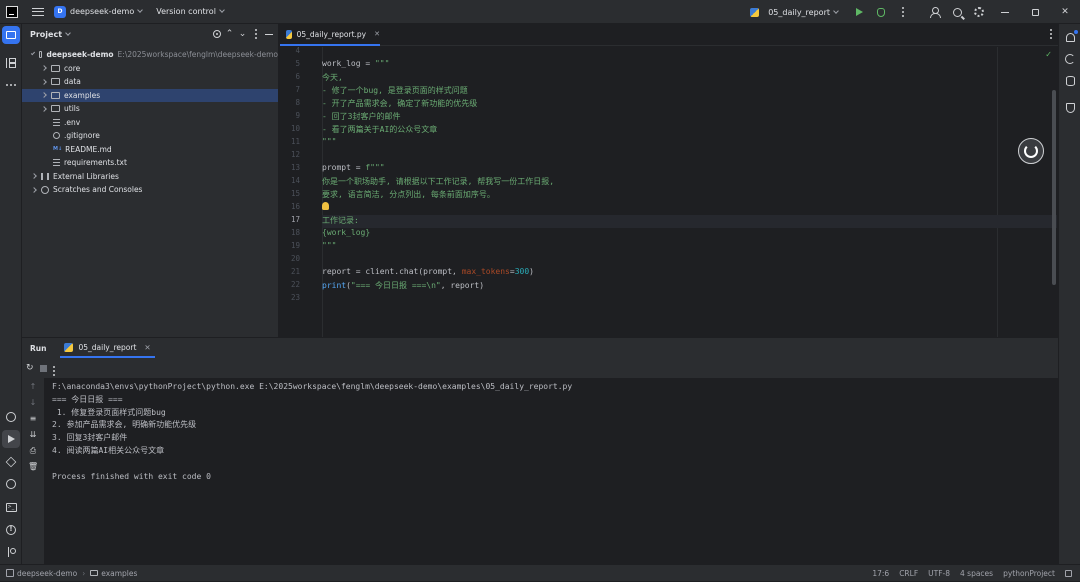 The image size is (1080, 582). Describe the element at coordinates (903, 12) in the screenshot. I see `more-actions-button` at that location.